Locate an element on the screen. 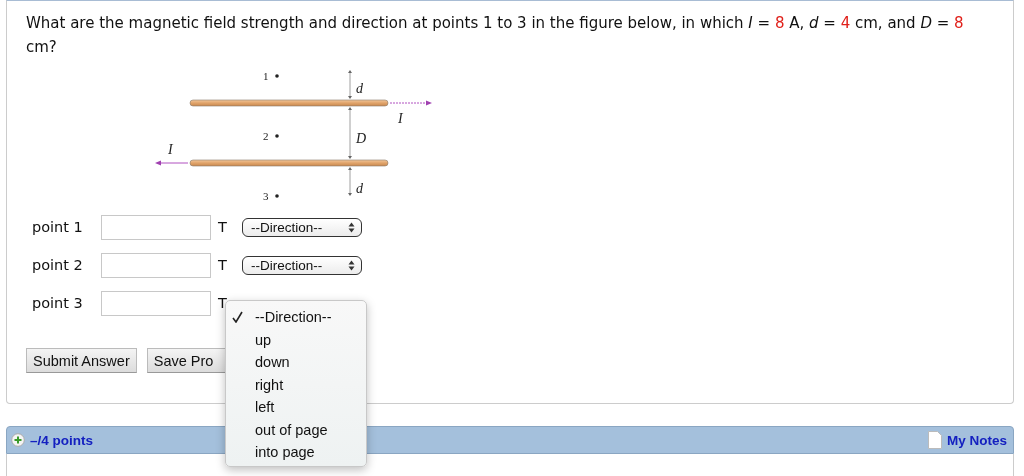 This screenshot has height=476, width=1024. dropdown-option: right is located at coordinates (296, 384).